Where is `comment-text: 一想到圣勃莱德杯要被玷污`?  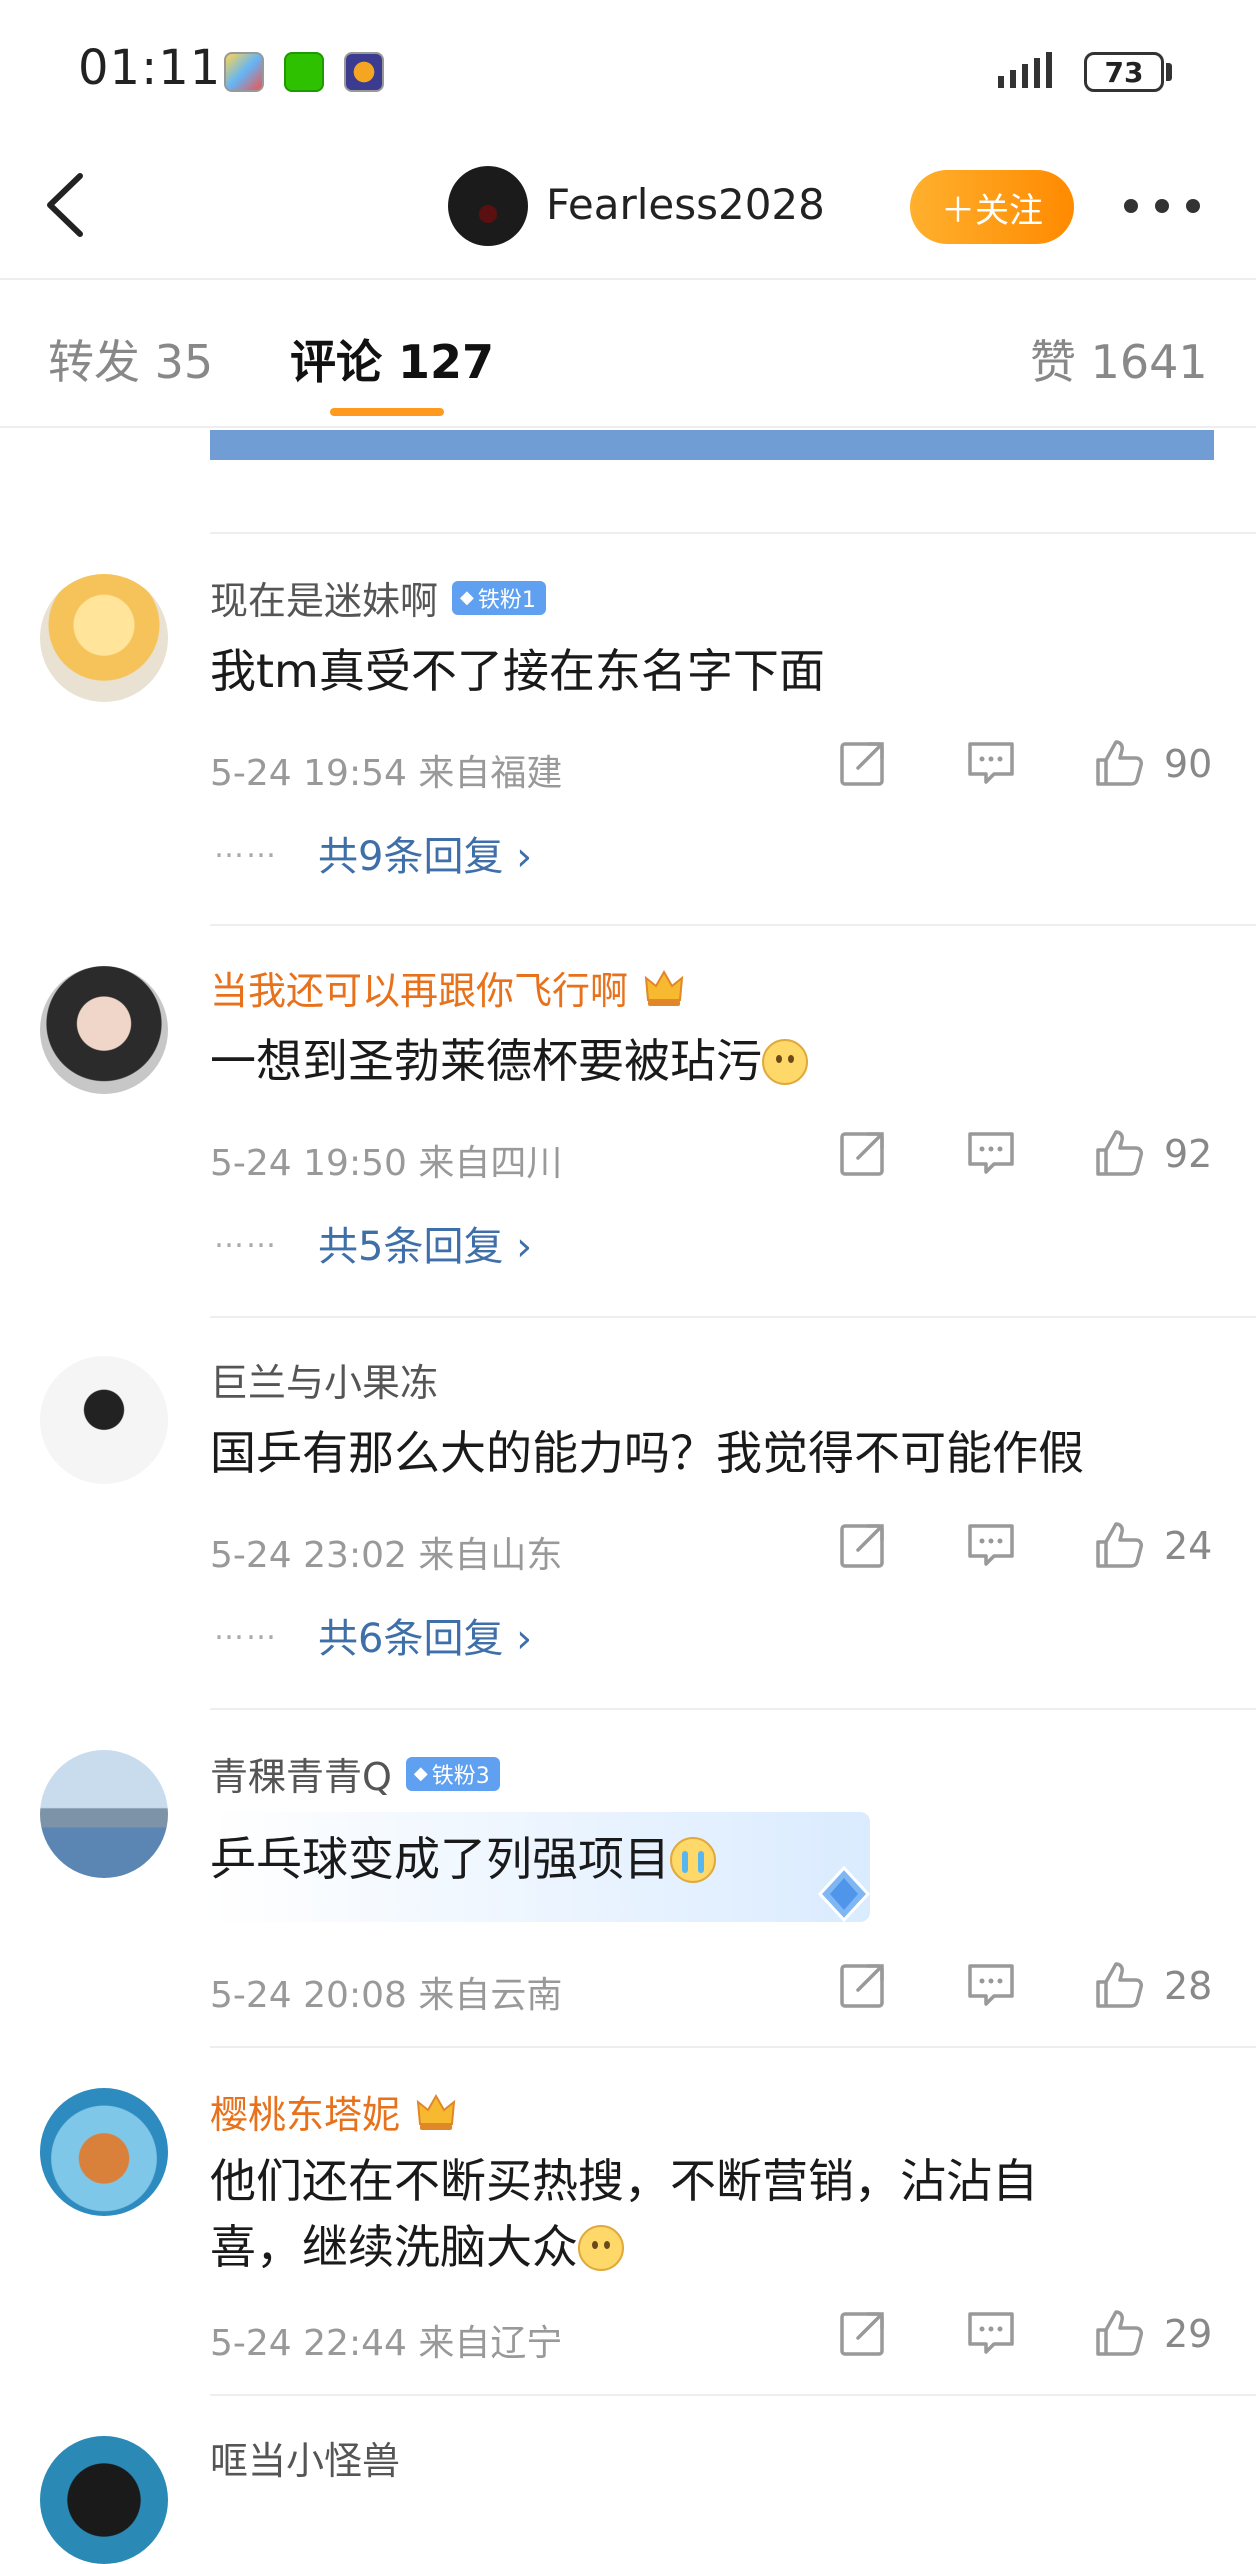 comment-text: 一想到圣勃莱德杯要被玷污 is located at coordinates (690, 1061).